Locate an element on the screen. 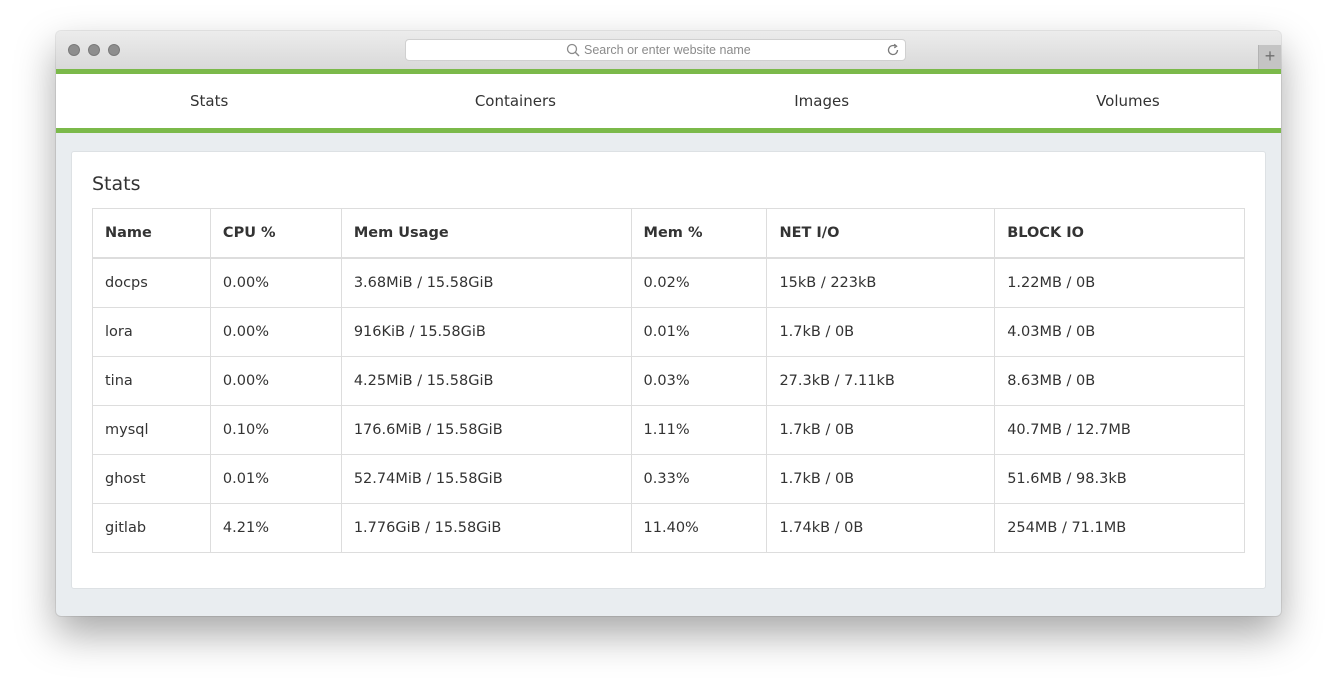 This screenshot has height=697, width=1337. new-tab-button: + is located at coordinates (1269, 57).